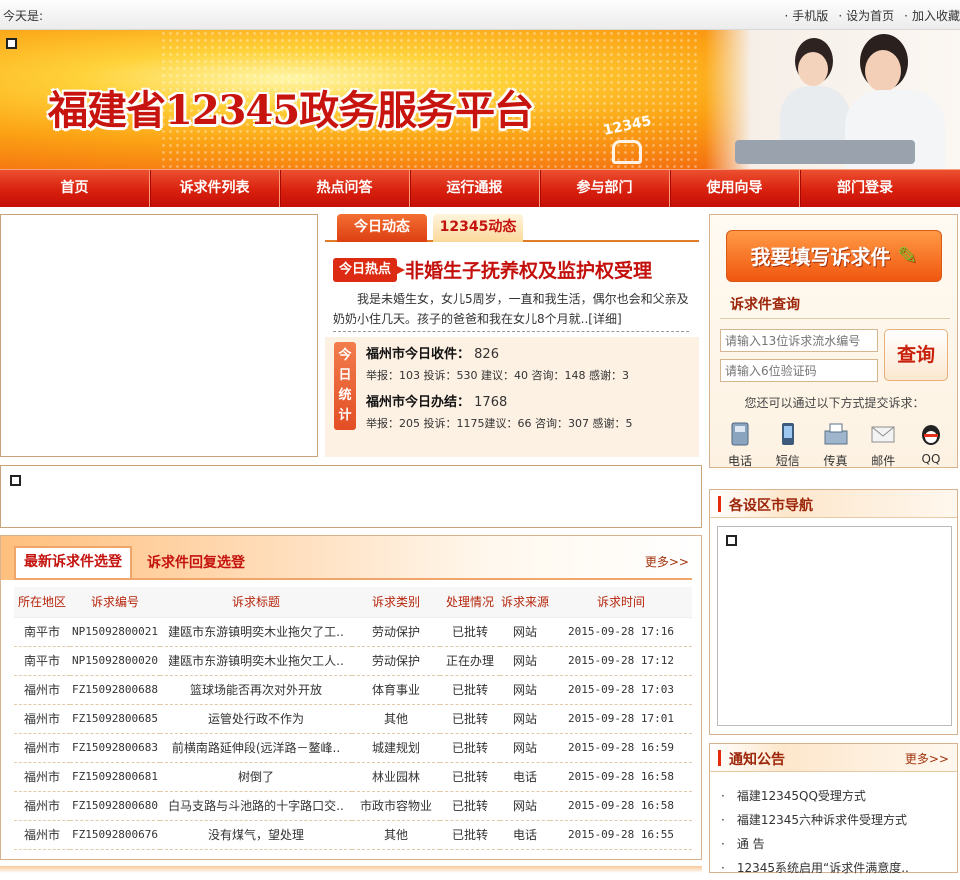  I want to click on table-cell: 建瓯市东游镇明奕木业拖欠工人.., so click(256, 661).